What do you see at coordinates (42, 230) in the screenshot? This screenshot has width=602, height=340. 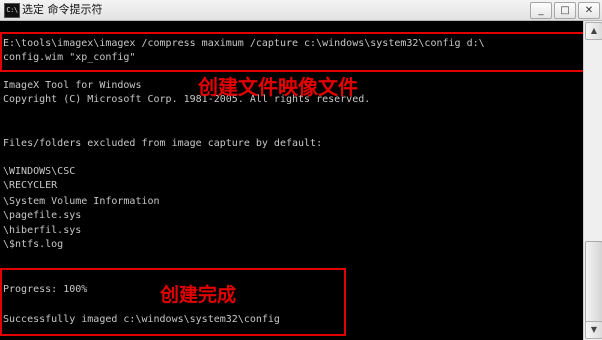 I see `console-line-excluded-item: \hiberfil.sys` at bounding box center [42, 230].